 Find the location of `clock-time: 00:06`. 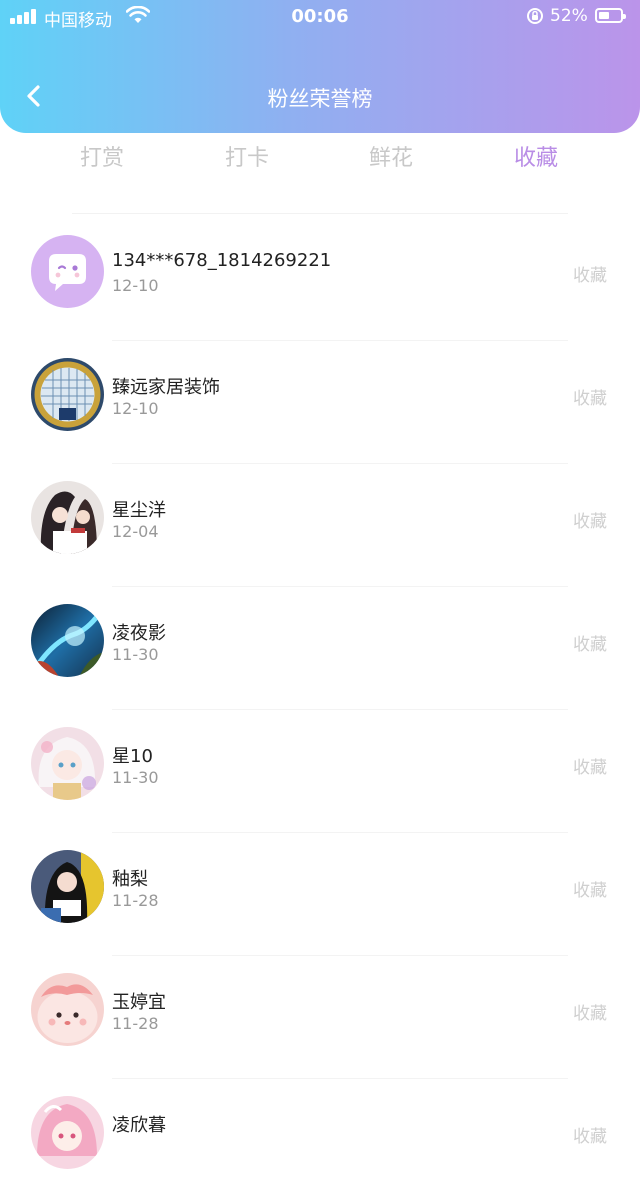

clock-time: 00:06 is located at coordinates (320, 16).